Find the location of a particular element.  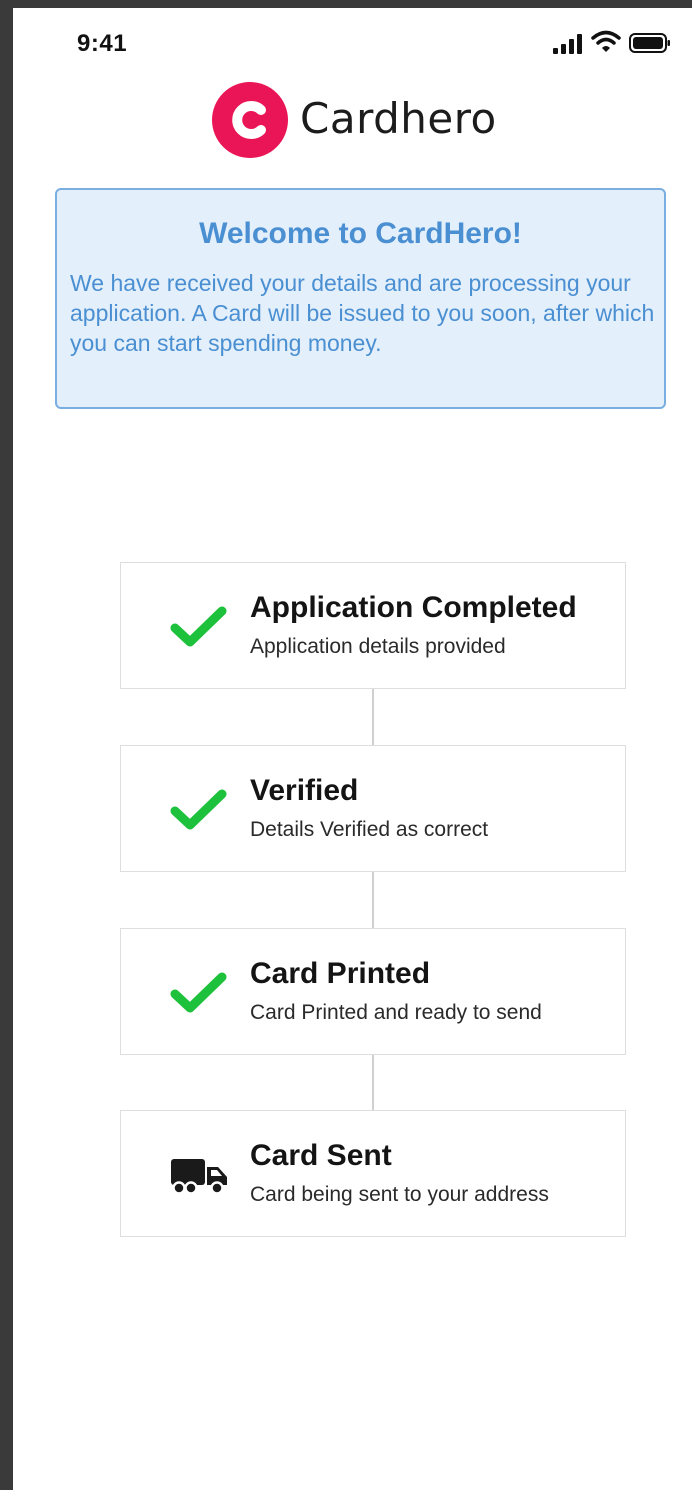

status-icons is located at coordinates (618, 44).